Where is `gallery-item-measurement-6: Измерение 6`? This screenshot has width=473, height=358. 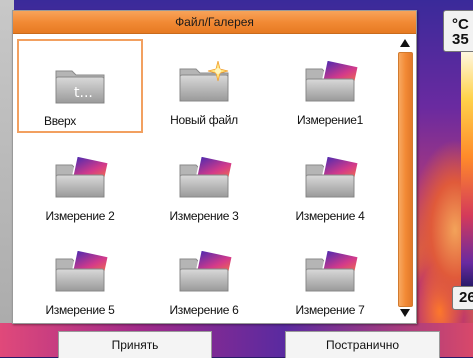 gallery-item-measurement-6: Измерение 6 is located at coordinates (204, 276).